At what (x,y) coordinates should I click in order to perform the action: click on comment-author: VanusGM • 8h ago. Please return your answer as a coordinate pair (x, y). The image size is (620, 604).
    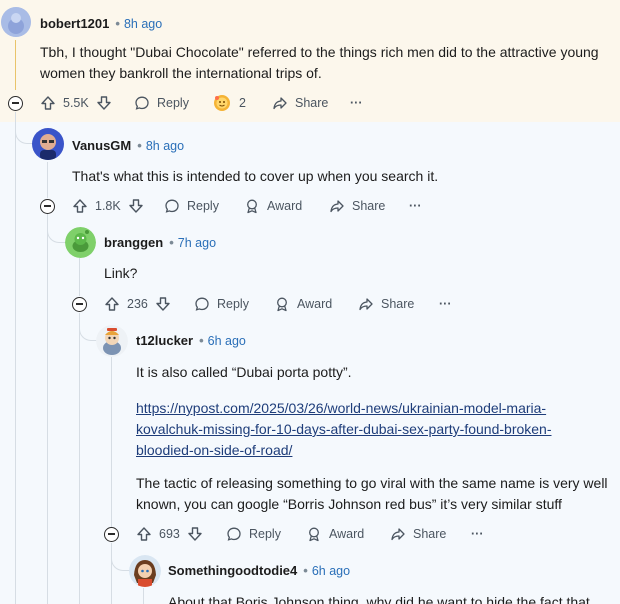
    Looking at the image, I should click on (128, 145).